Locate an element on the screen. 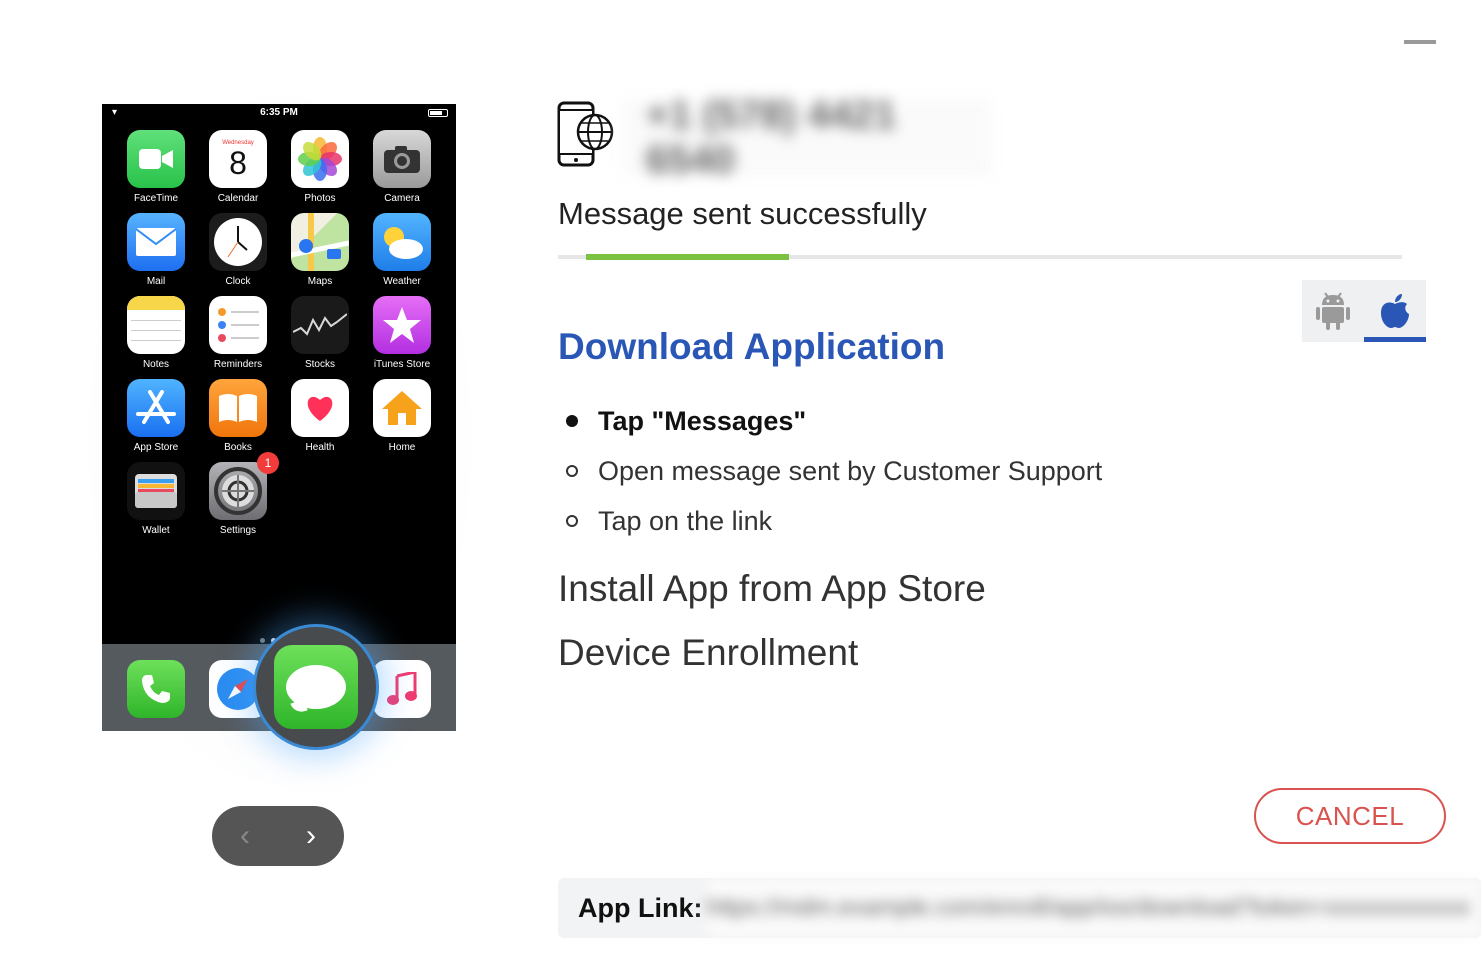  notification-badge: 1 is located at coordinates (268, 463).